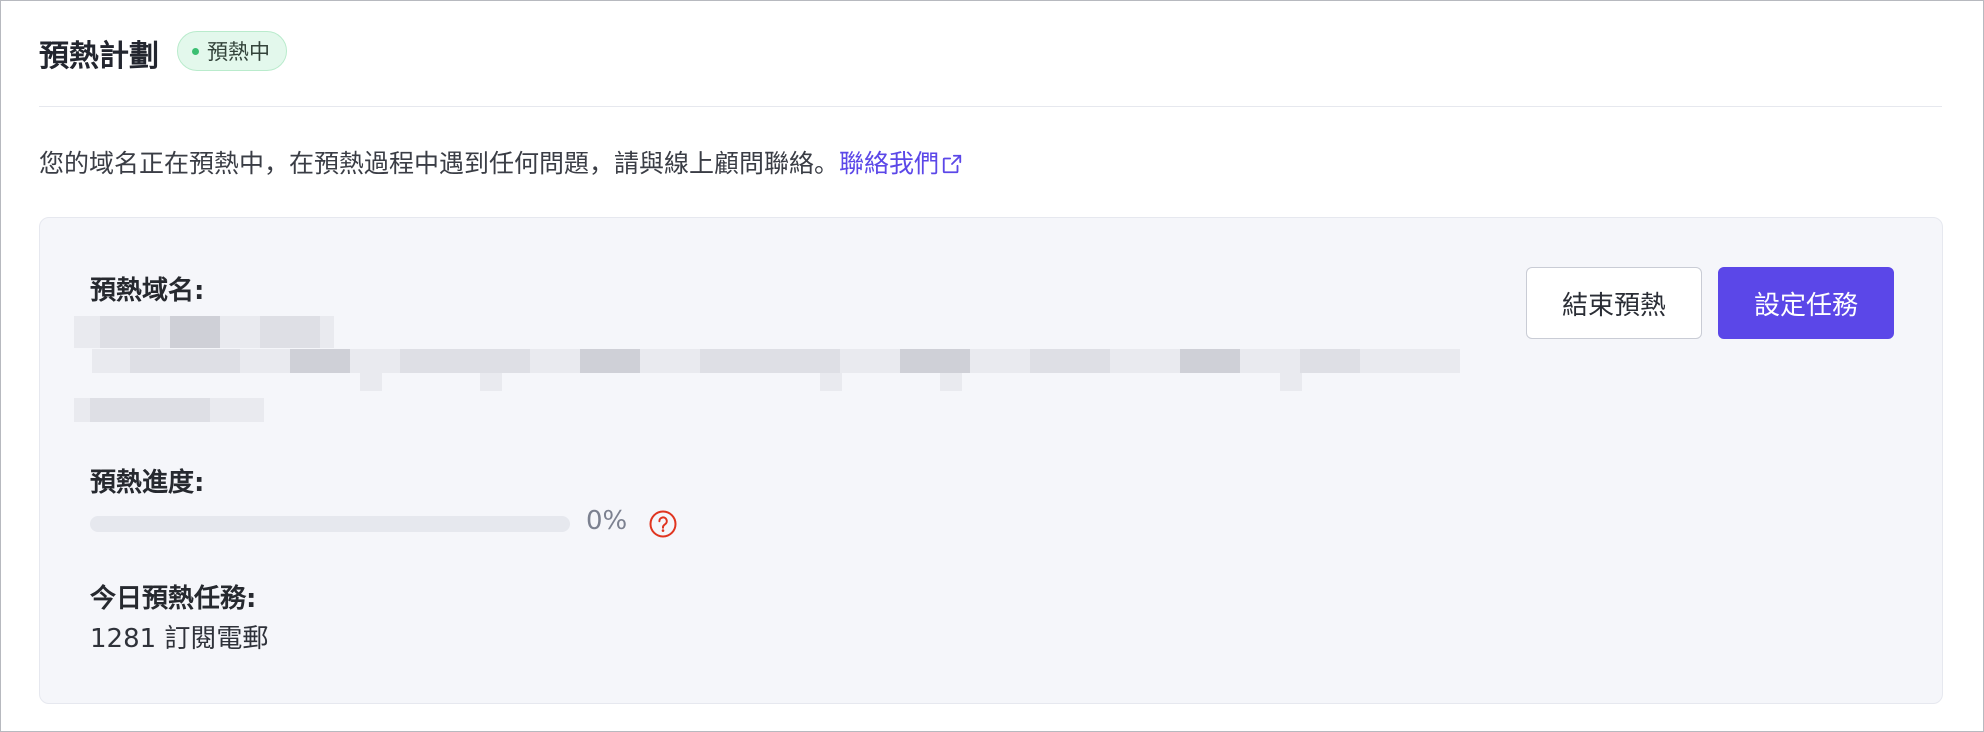 The height and width of the screenshot is (732, 1984). I want to click on question-circle-icon, so click(663, 524).